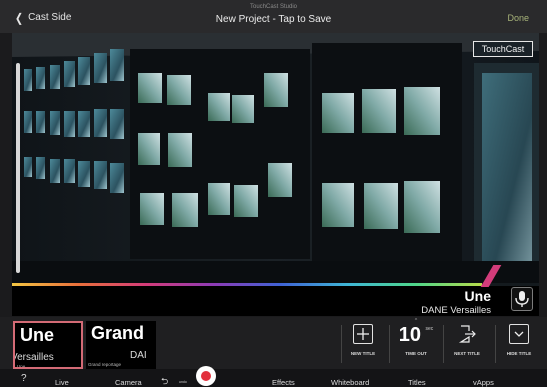 This screenshot has height=387, width=547. I want to click on studio-label: TouchCast Studio, so click(273, 7).